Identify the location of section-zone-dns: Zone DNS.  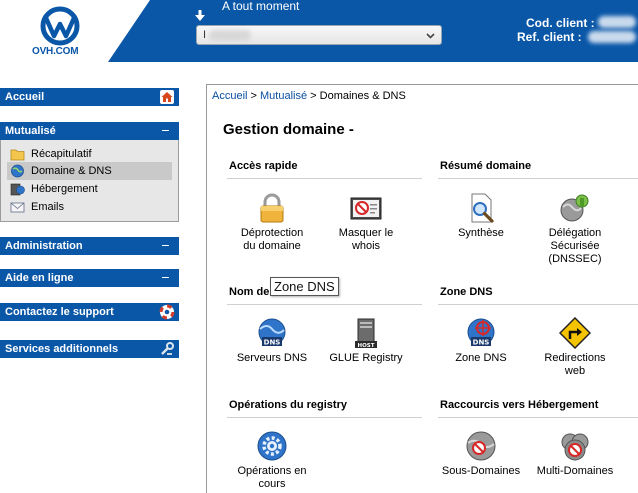
(466, 292).